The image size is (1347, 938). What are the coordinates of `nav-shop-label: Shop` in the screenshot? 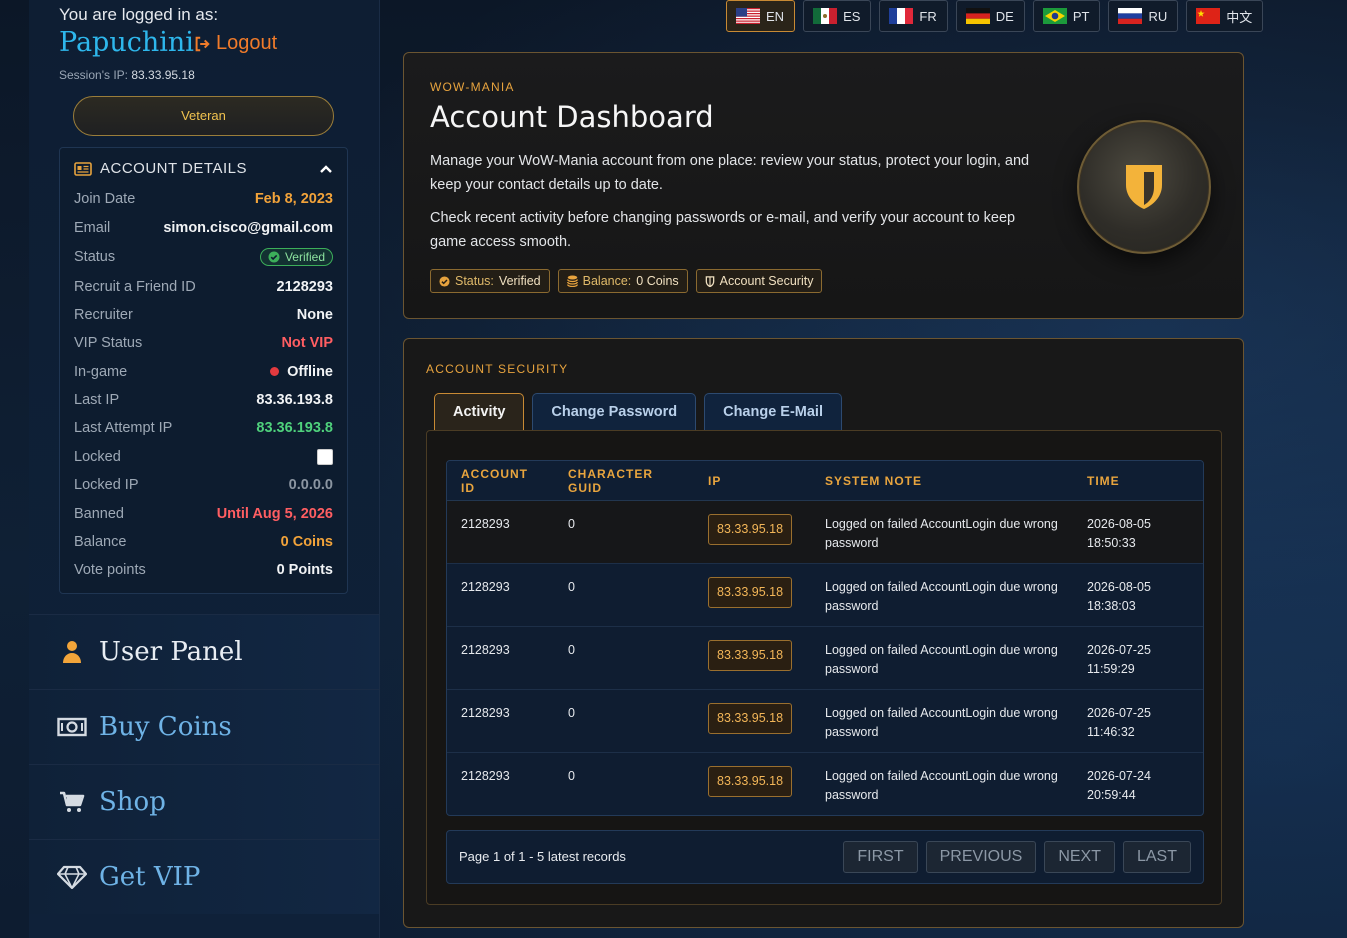 It's located at (132, 802).